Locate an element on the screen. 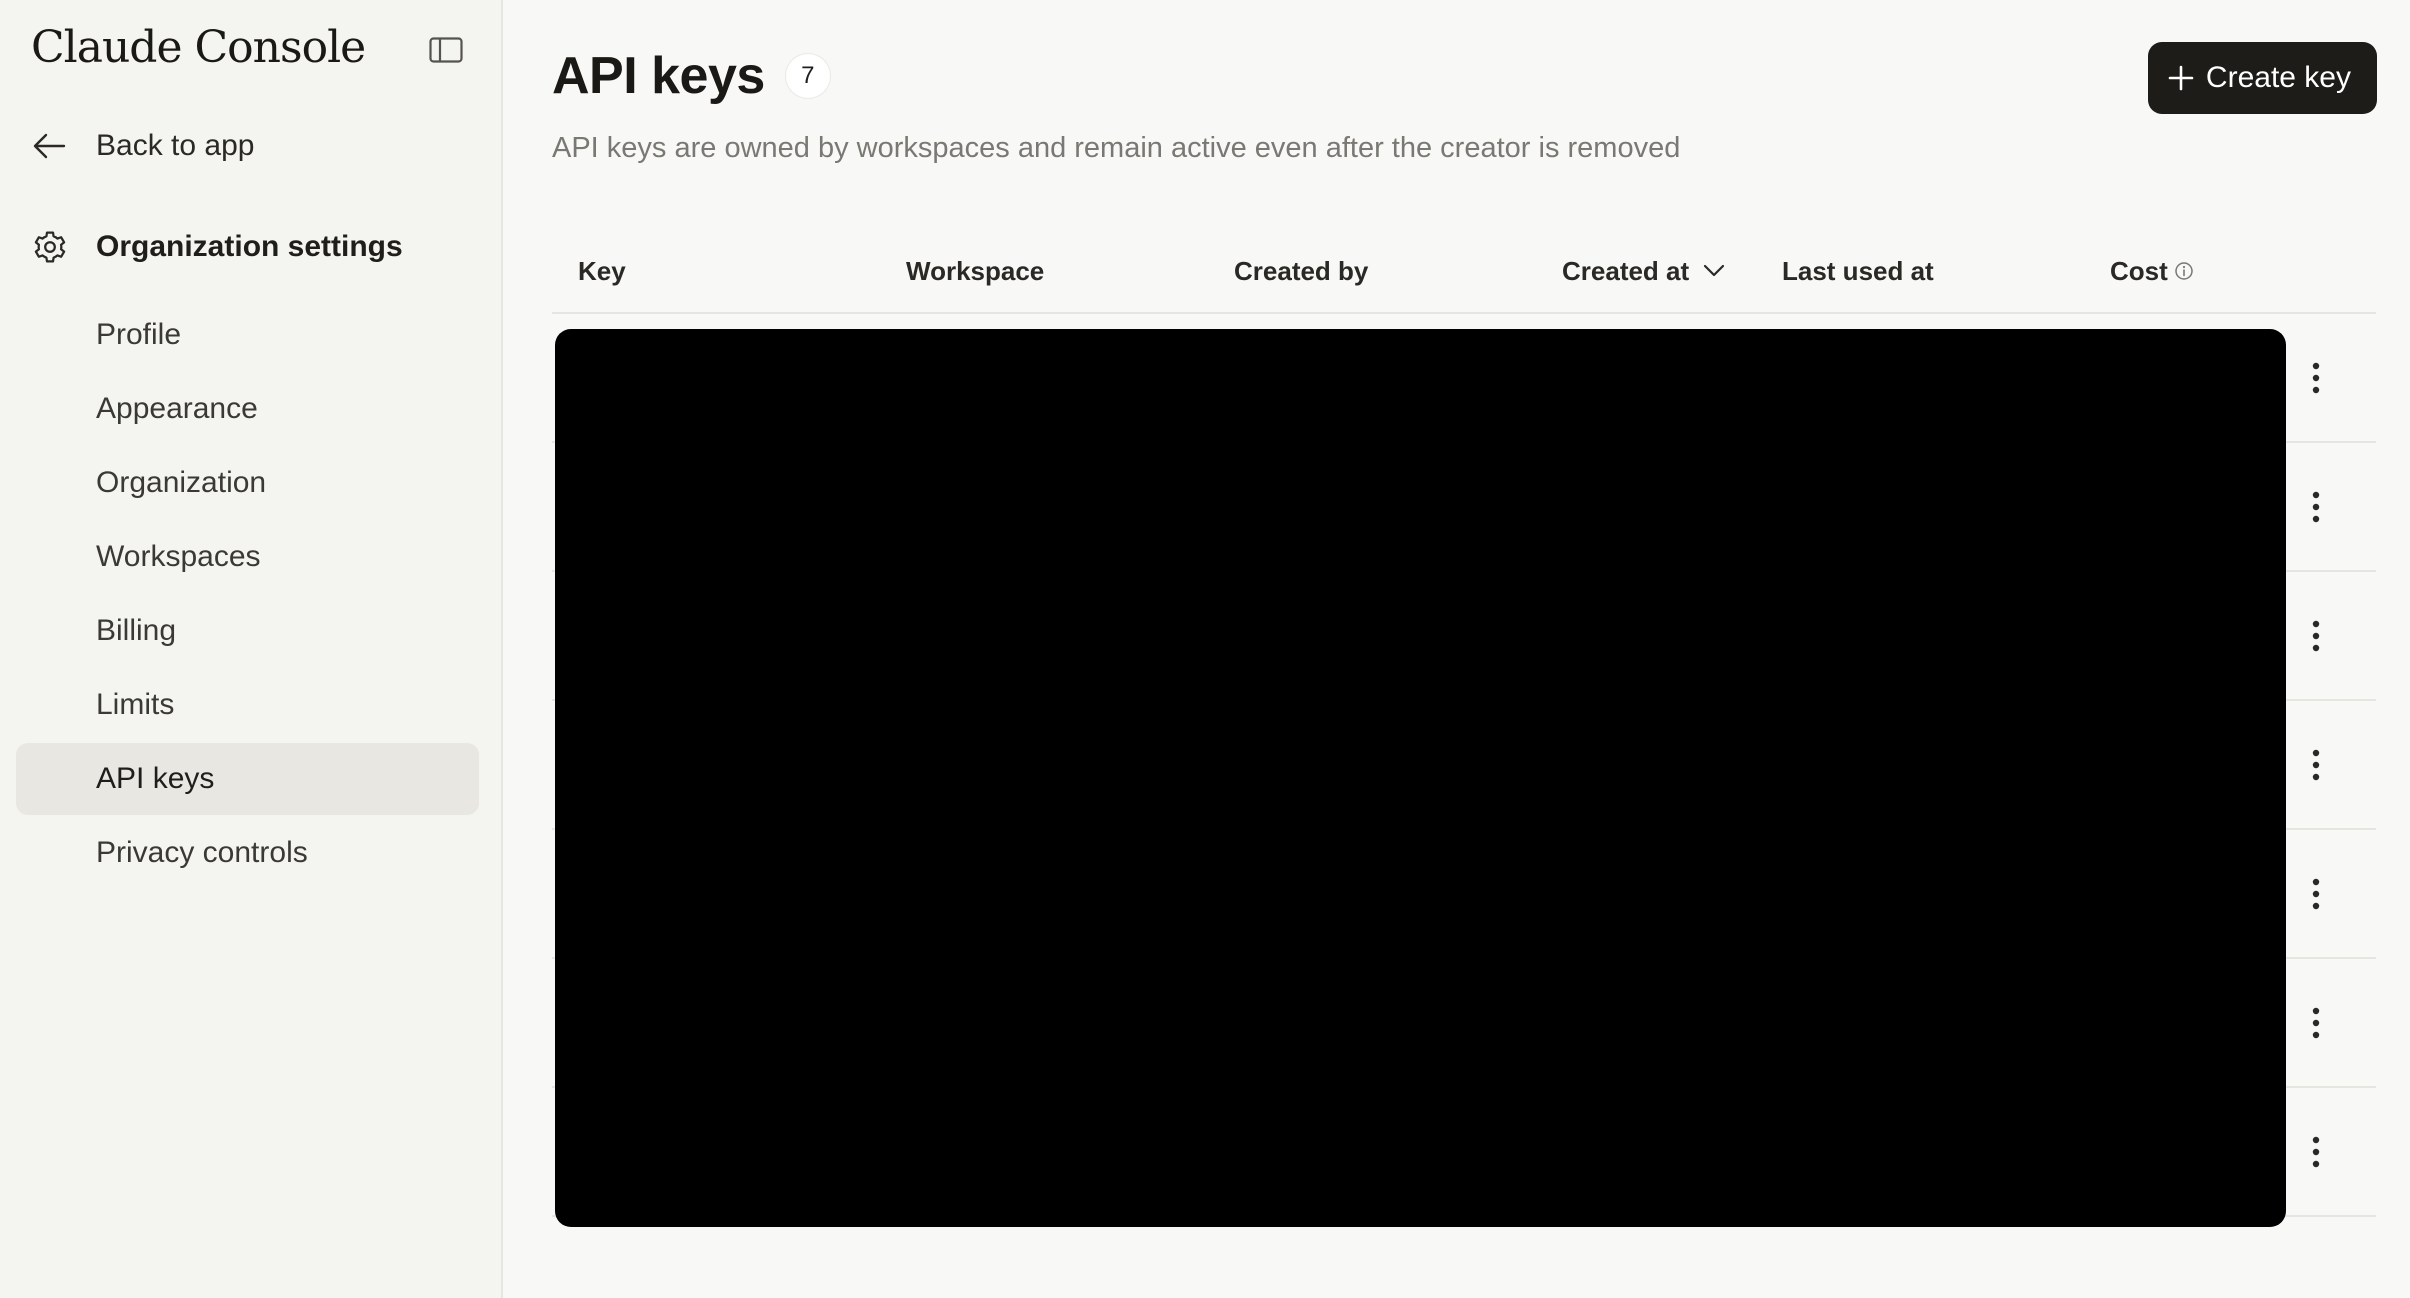 This screenshot has width=2410, height=1298. sidebar-item-privacy-controls: Privacy controls is located at coordinates (247, 853).